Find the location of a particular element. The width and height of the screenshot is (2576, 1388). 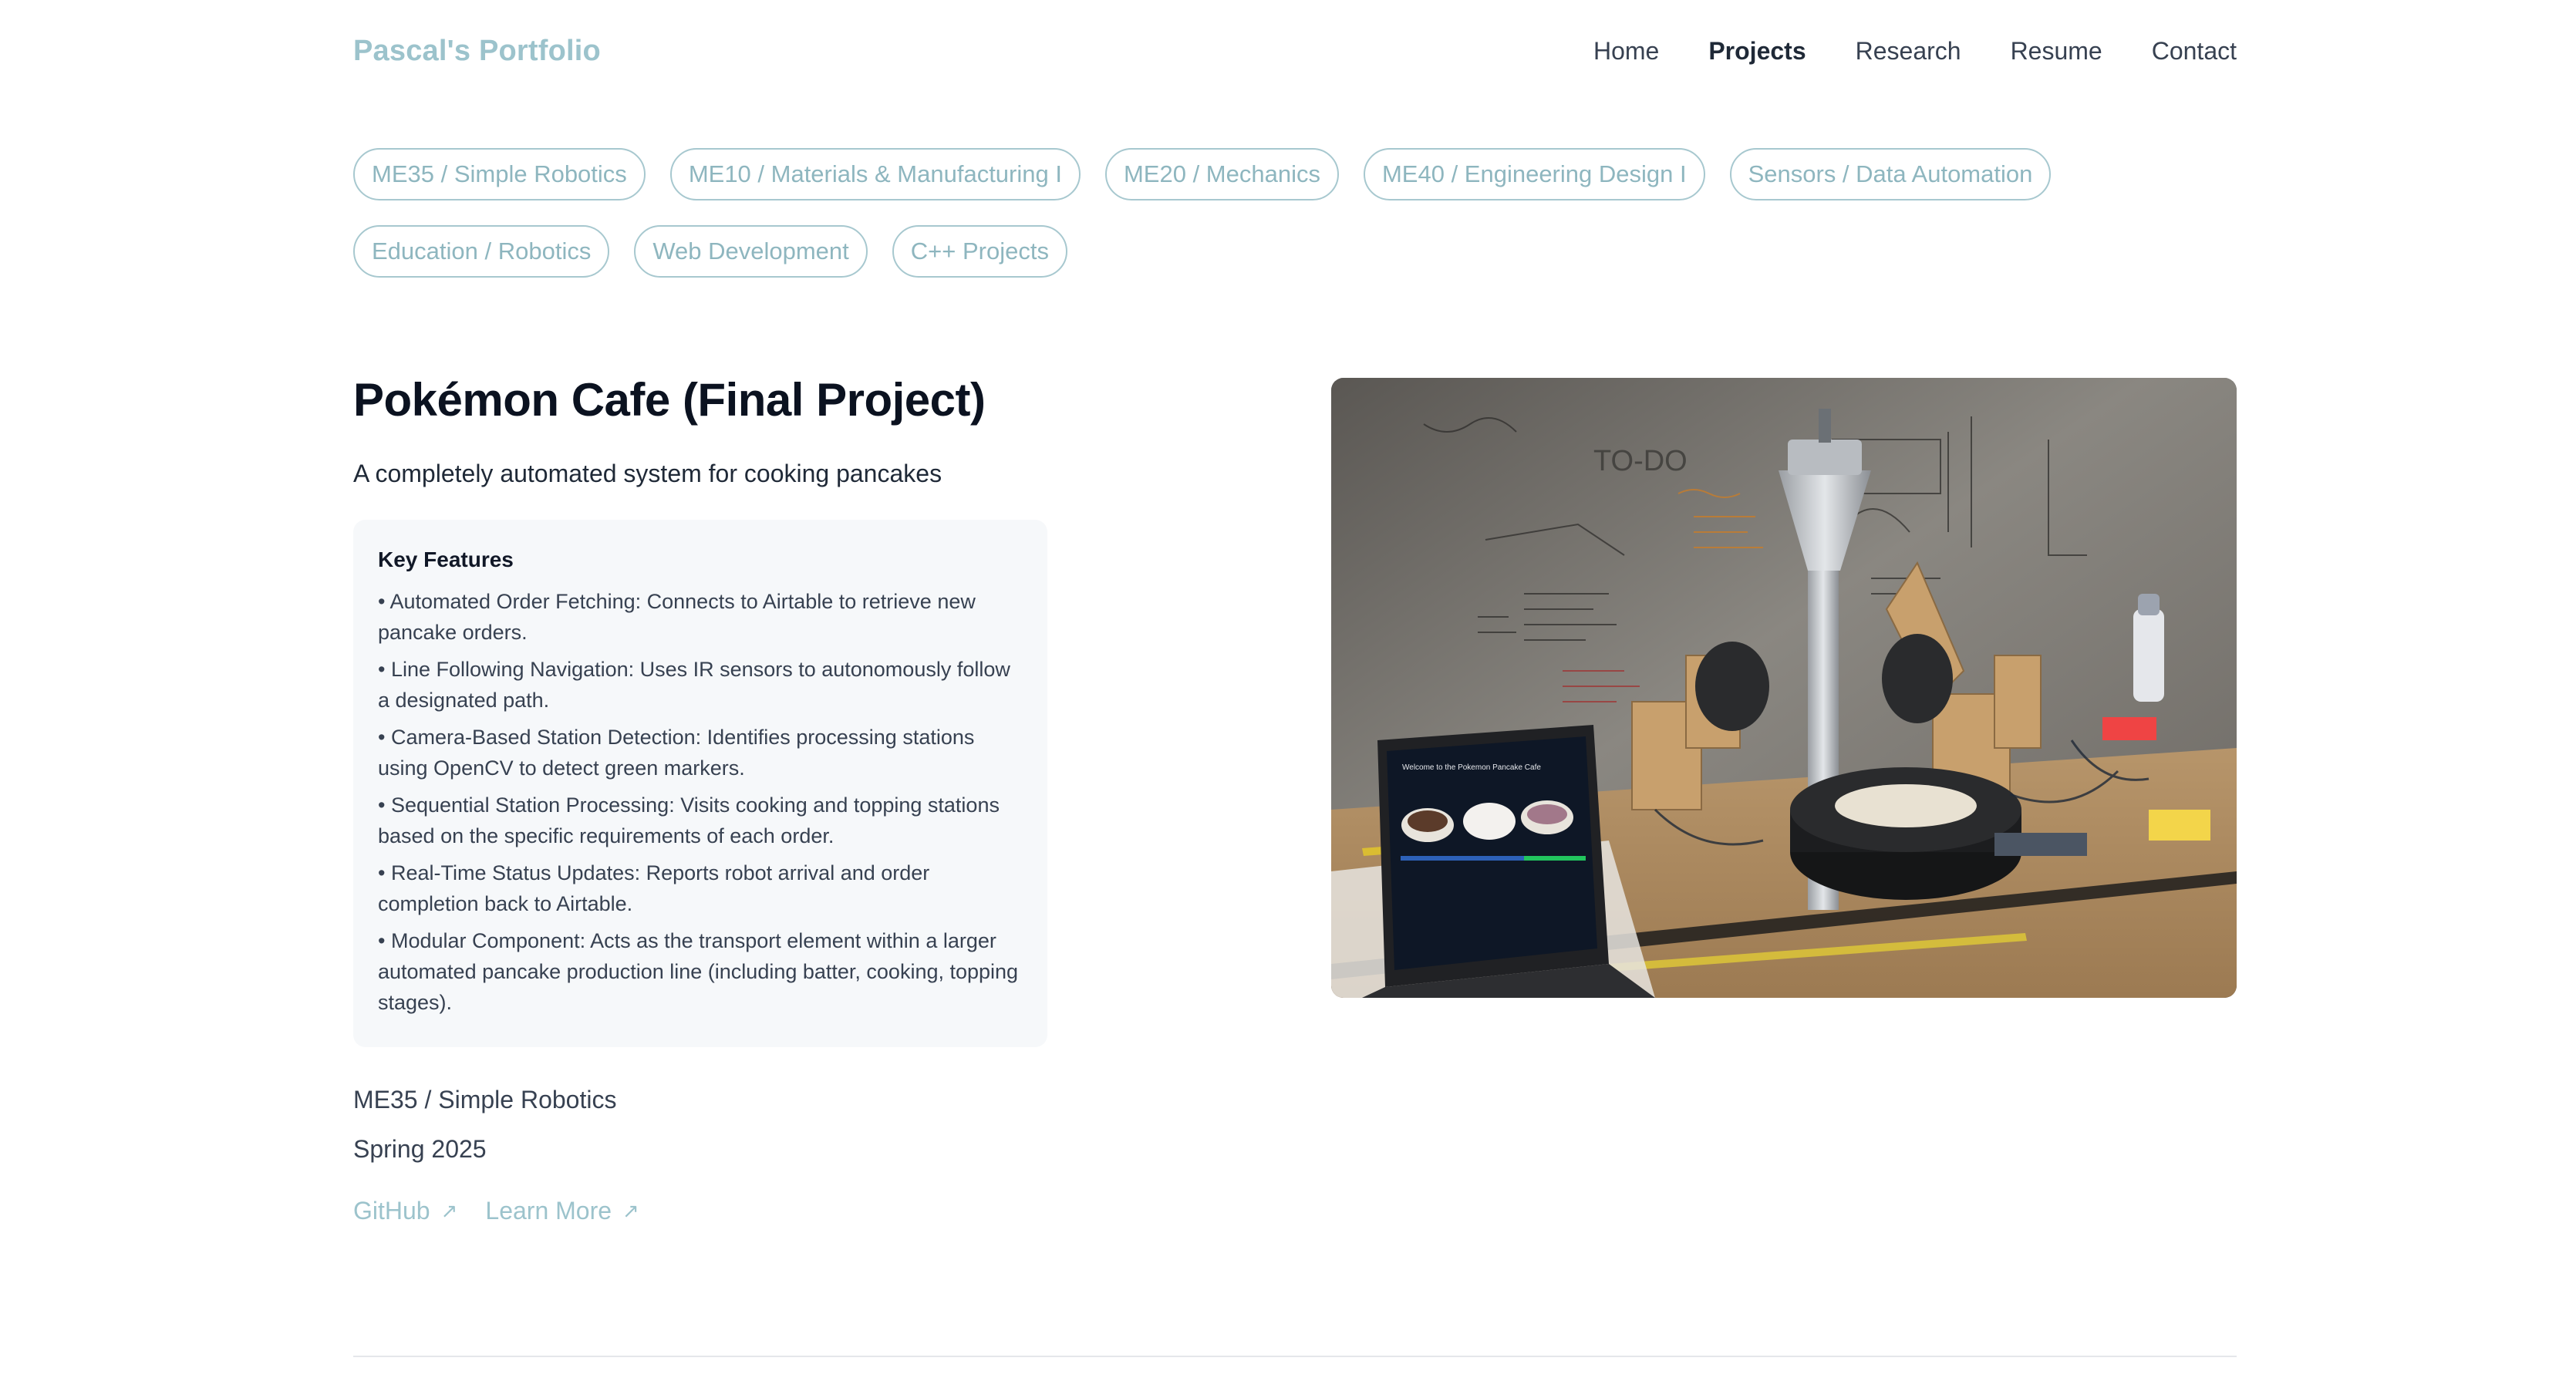

laptop-screen-text: Welcome to the Pokemon Pancake Cafe is located at coordinates (1471, 767).